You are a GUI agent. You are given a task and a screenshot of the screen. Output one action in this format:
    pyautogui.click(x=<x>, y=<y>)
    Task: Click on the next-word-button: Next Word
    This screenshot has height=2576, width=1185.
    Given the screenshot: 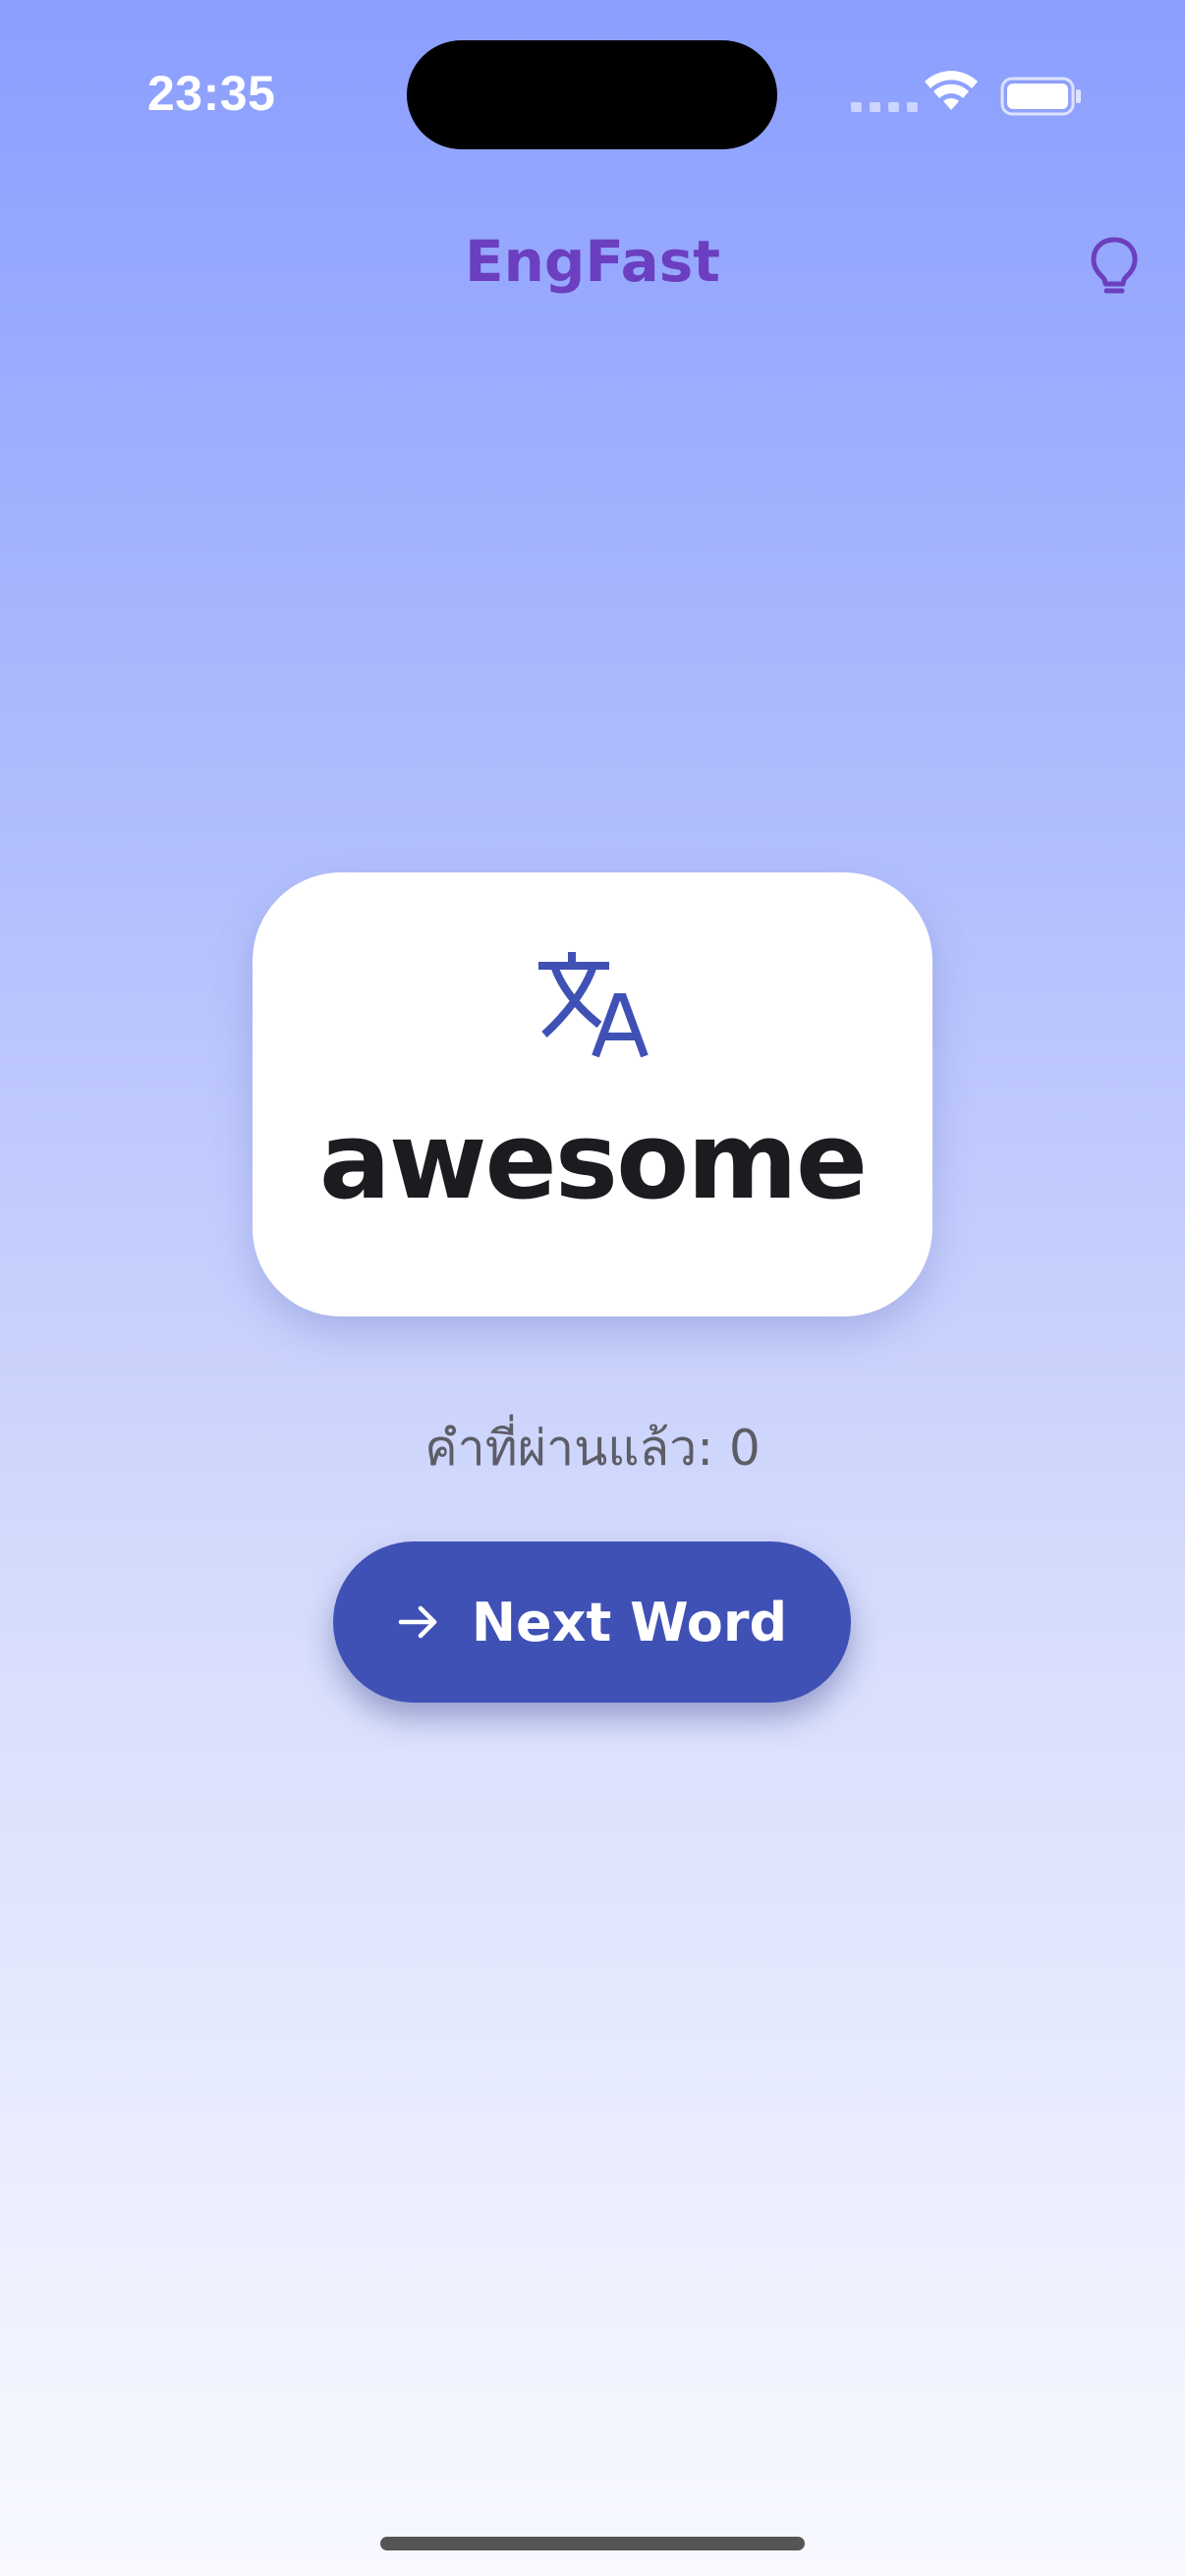 What is the action you would take?
    pyautogui.click(x=592, y=1622)
    